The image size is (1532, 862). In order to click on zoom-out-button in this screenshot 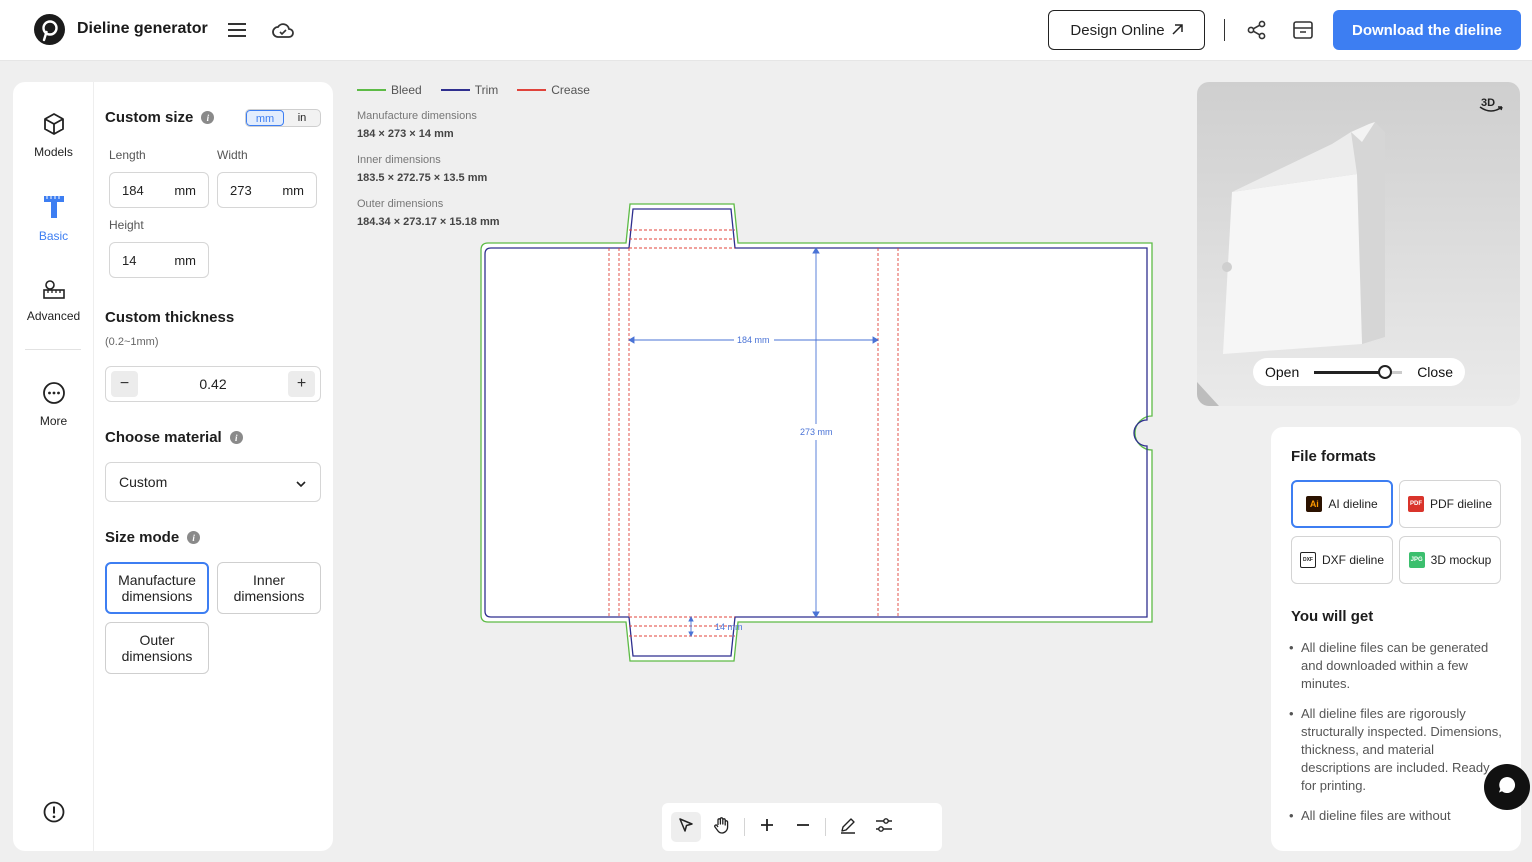, I will do `click(803, 827)`.